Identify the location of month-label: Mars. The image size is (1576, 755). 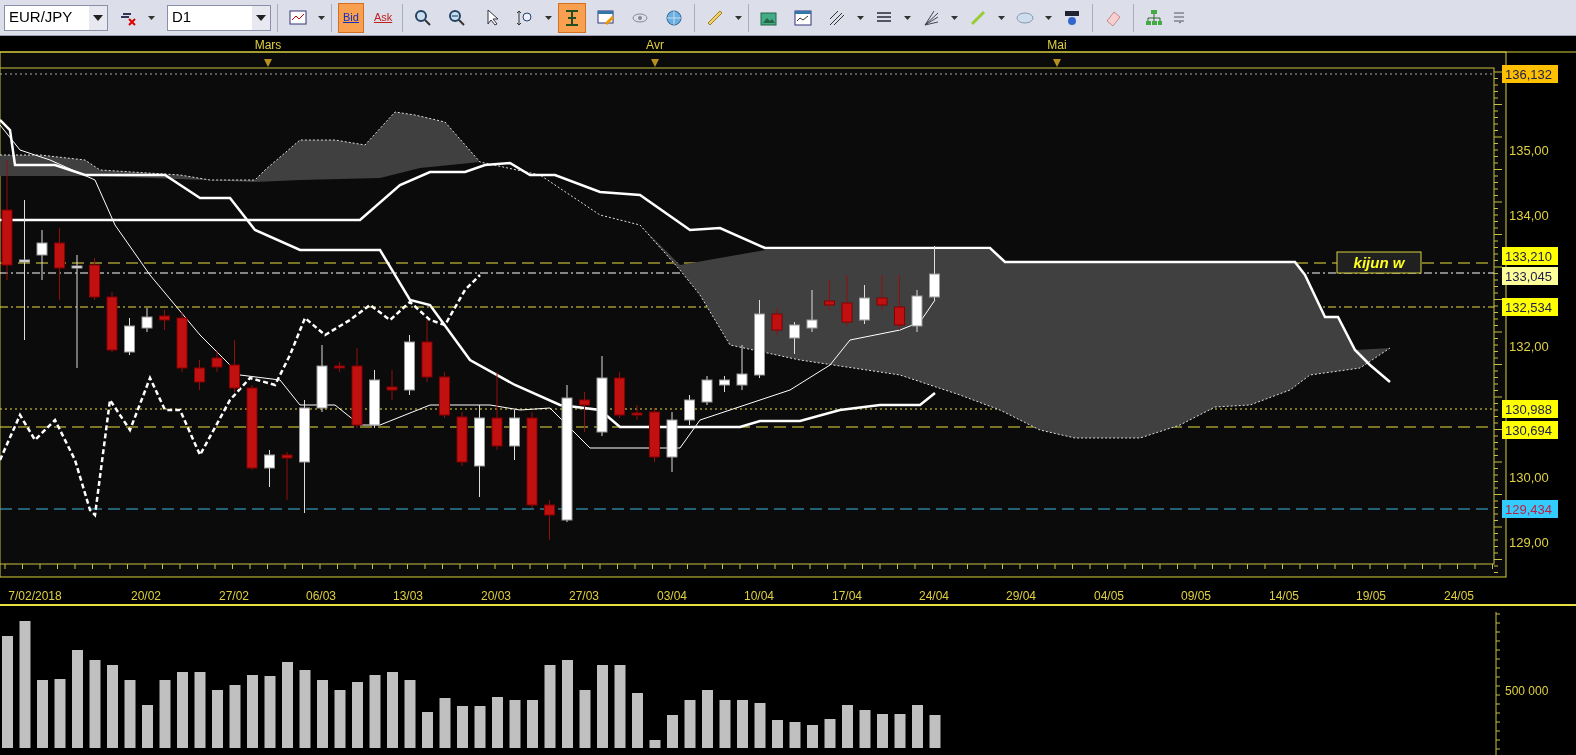
(268, 45).